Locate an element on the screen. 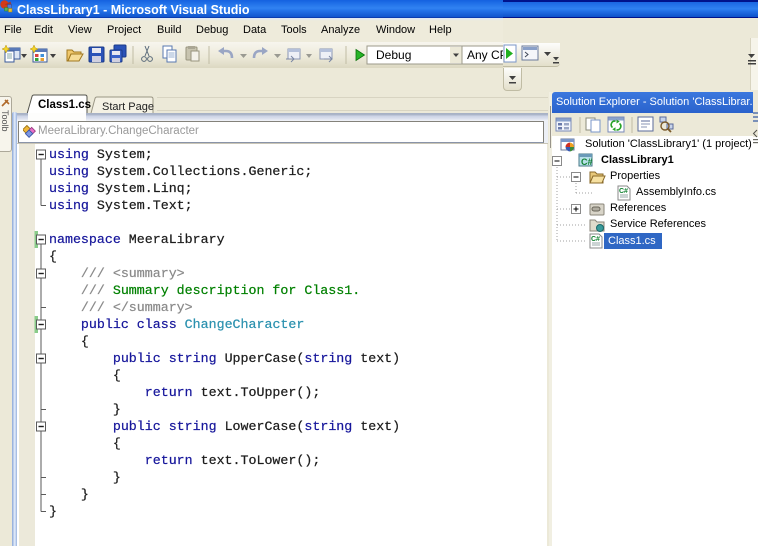  svg-text: Any CPU is located at coordinates (485, 55).